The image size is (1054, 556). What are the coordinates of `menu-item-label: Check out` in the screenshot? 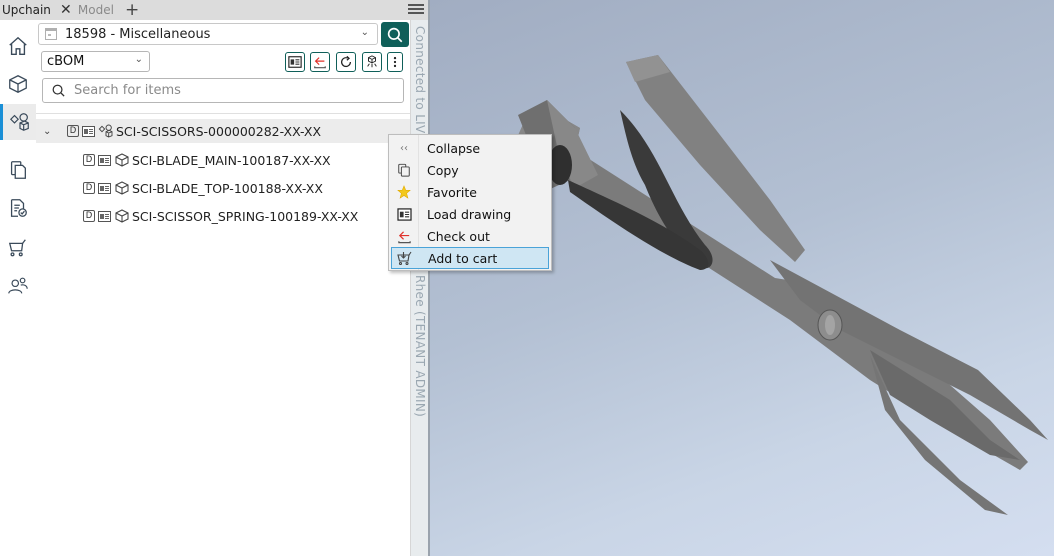 It's located at (458, 236).